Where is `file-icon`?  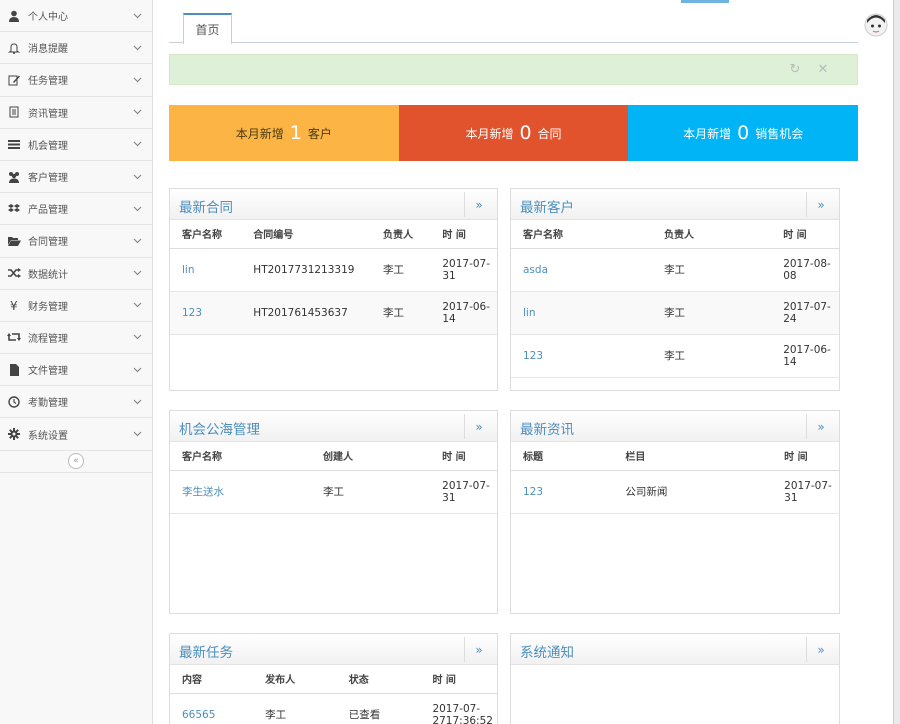 file-icon is located at coordinates (14, 370).